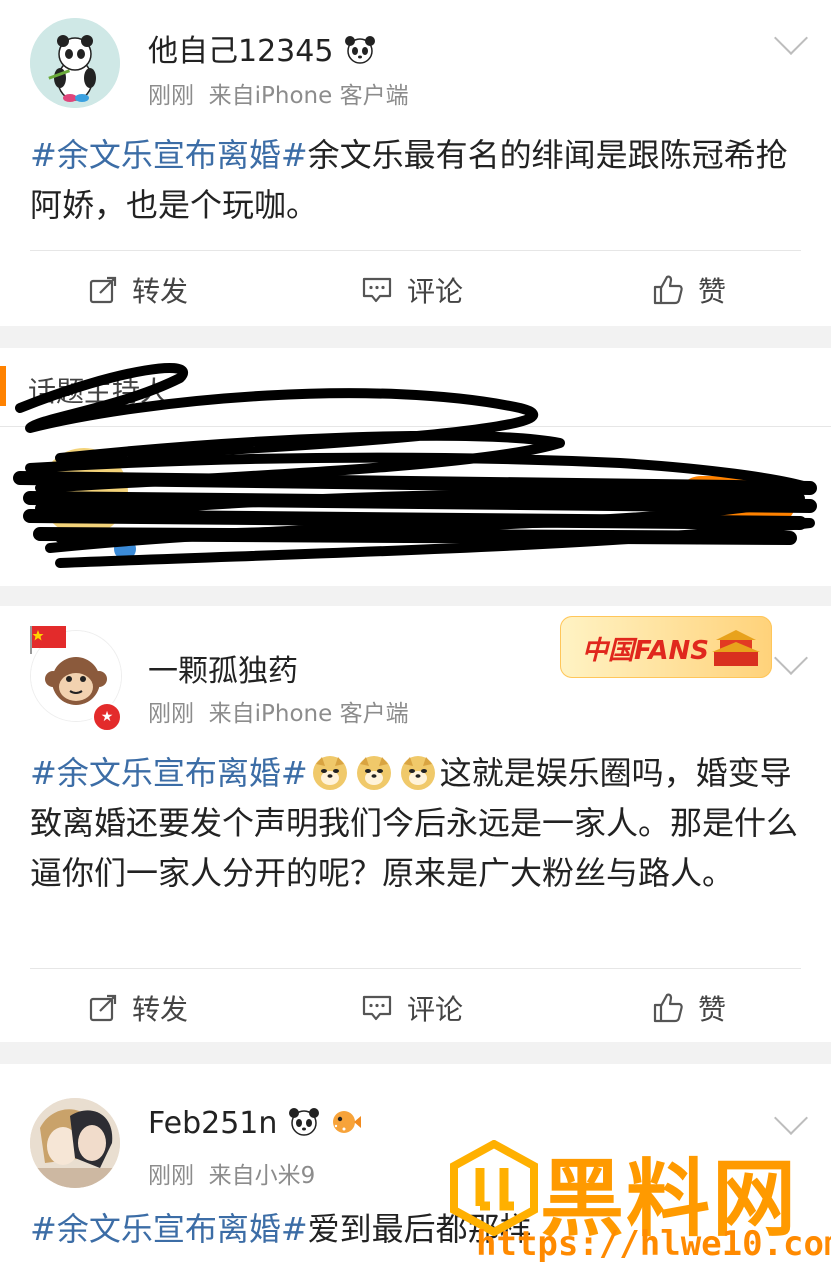  Describe the element at coordinates (223, 671) in the screenshot. I see `username-text: 一颗孤独药` at that location.